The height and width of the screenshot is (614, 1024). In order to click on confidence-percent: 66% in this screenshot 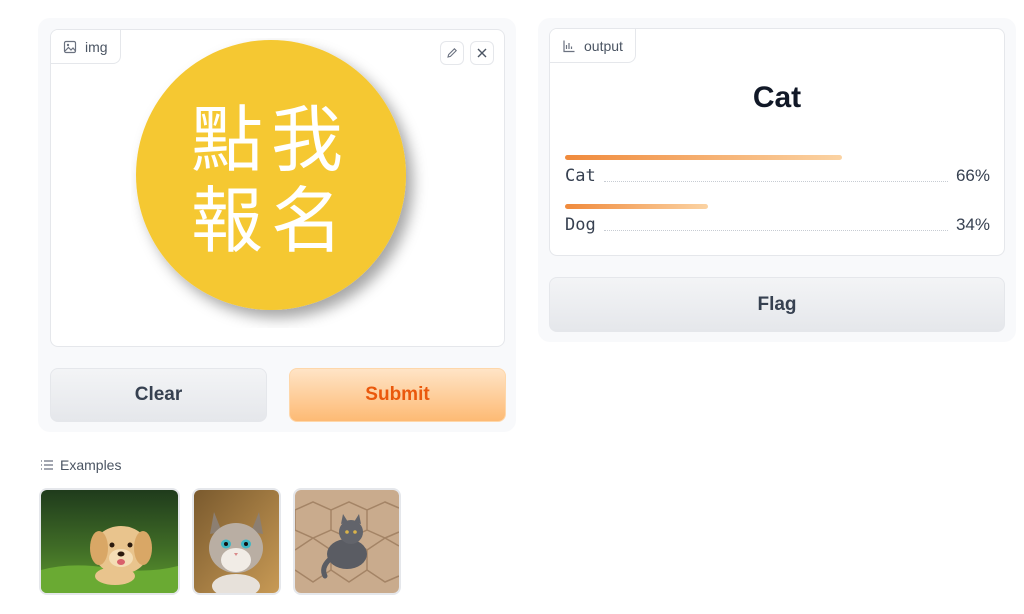, I will do `click(972, 175)`.